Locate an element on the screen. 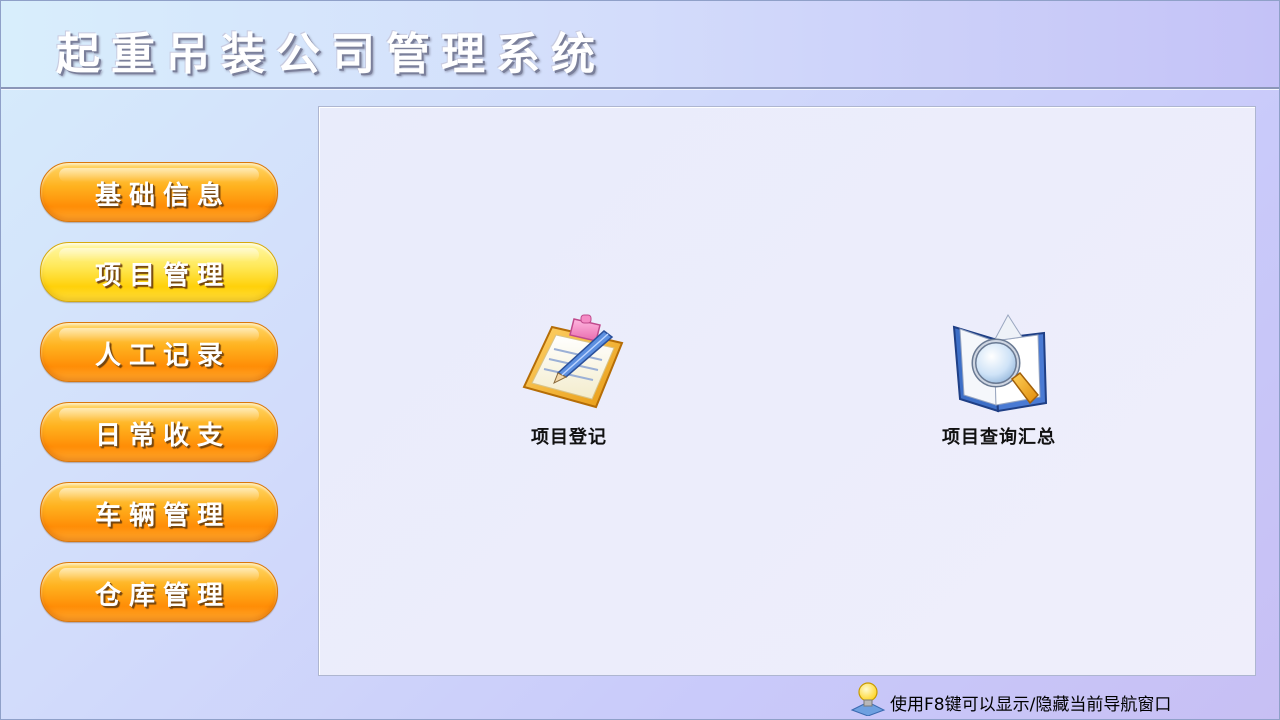  nav-button-labor-records: 人工记录 is located at coordinates (159, 352).